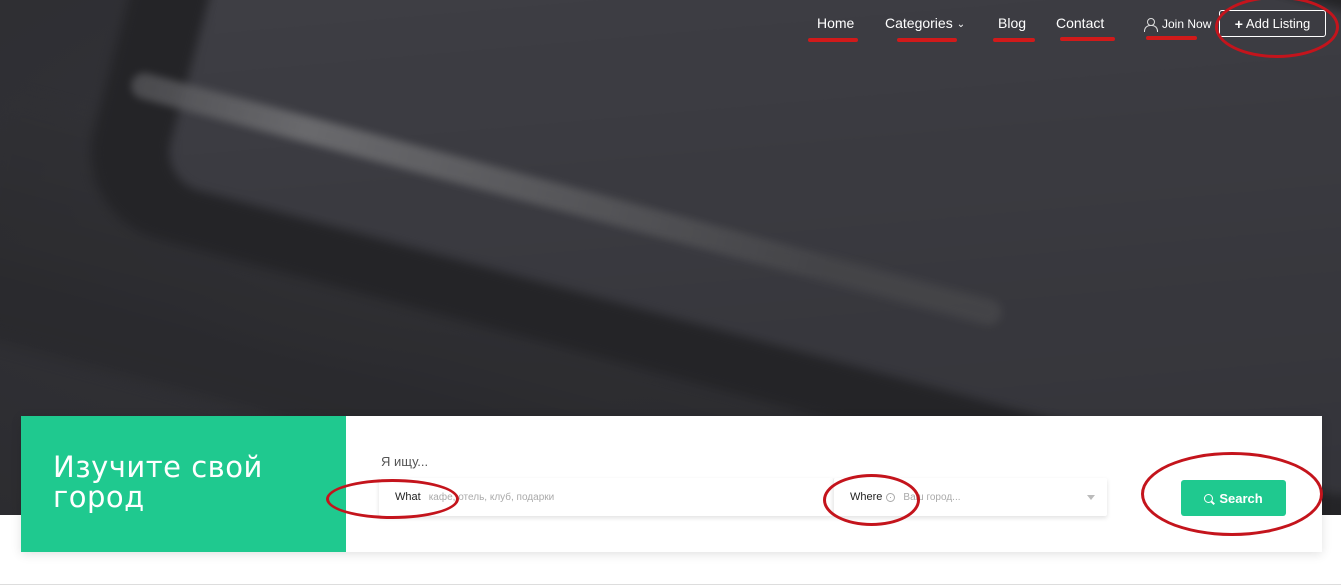 Image resolution: width=1341 pixels, height=587 pixels. What do you see at coordinates (995, 497) in the screenshot?
I see `where-input` at bounding box center [995, 497].